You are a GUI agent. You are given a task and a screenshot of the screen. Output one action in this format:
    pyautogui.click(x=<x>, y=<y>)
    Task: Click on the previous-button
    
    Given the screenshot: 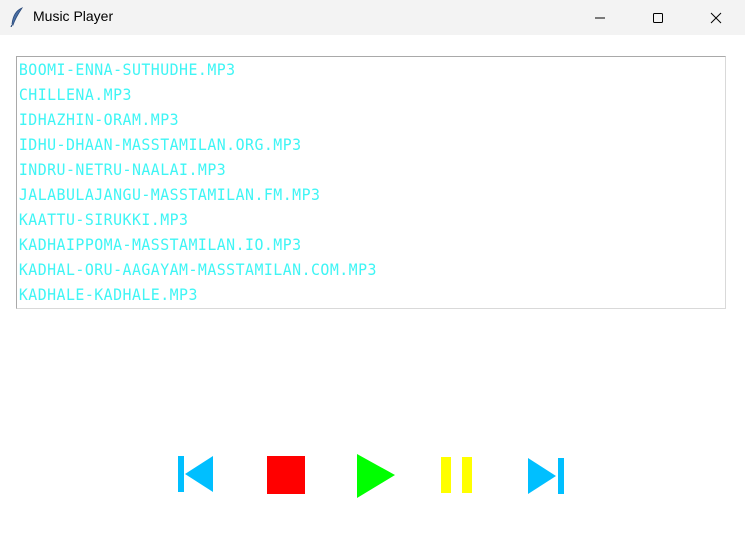 What is the action you would take?
    pyautogui.click(x=198, y=475)
    